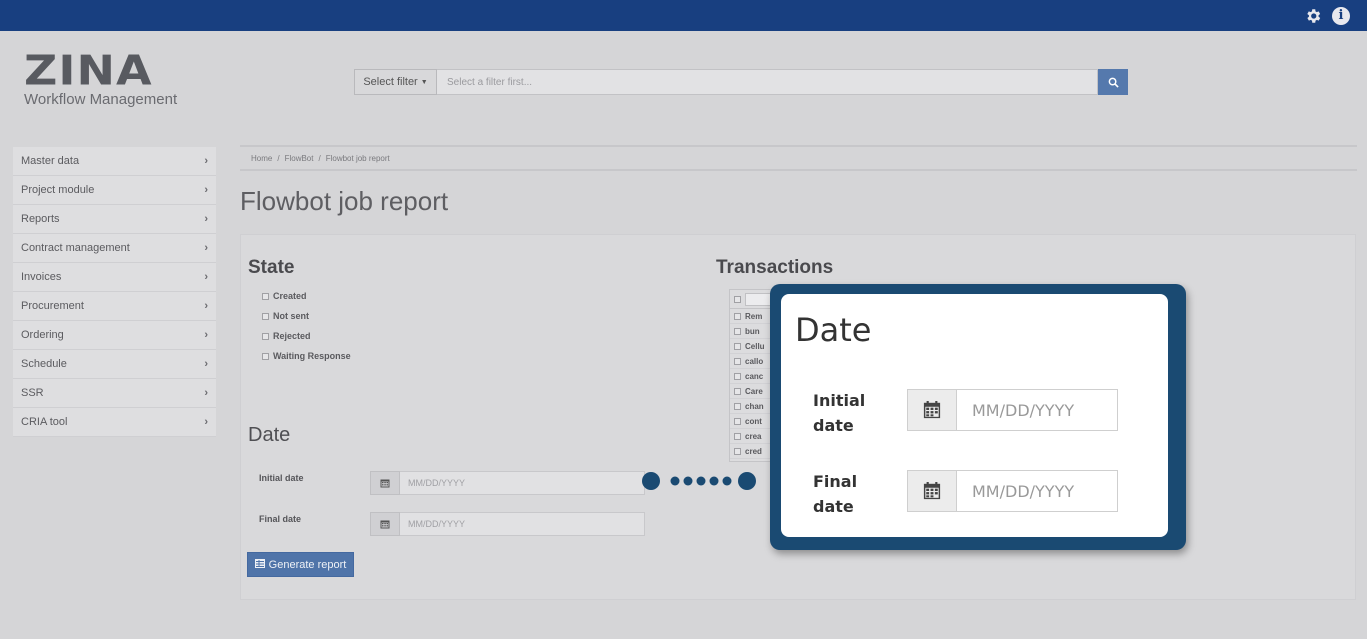  Describe the element at coordinates (44, 422) in the screenshot. I see `sidebar-item-label: CRIA tool` at that location.